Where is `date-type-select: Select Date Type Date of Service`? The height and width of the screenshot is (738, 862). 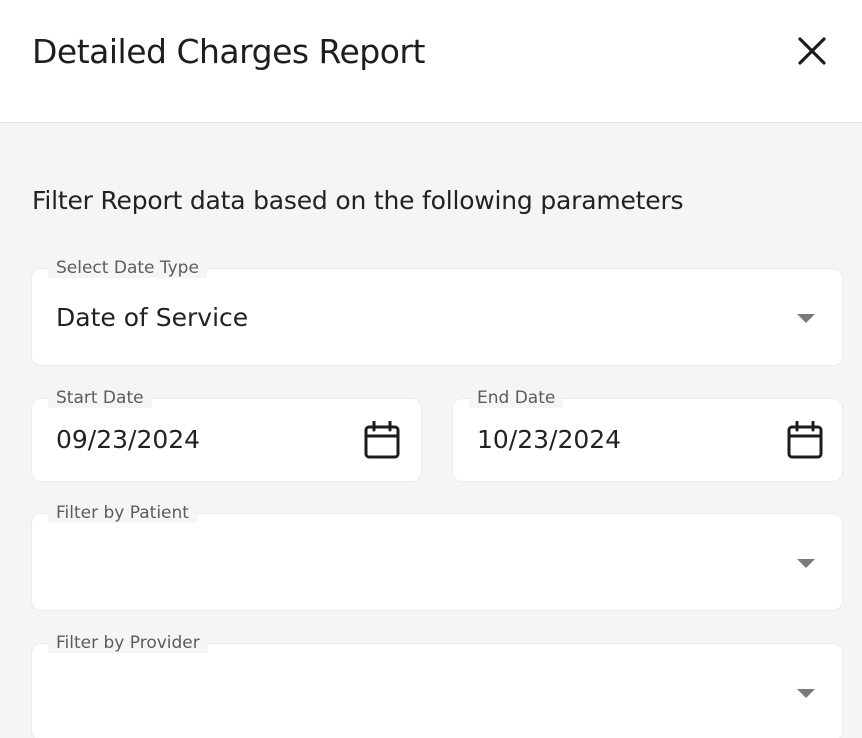 date-type-select: Select Date Type Date of Service is located at coordinates (437, 312).